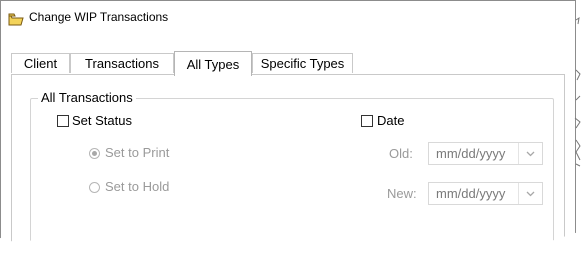 The image size is (583, 258). I want to click on new-date-label: New:, so click(402, 193).